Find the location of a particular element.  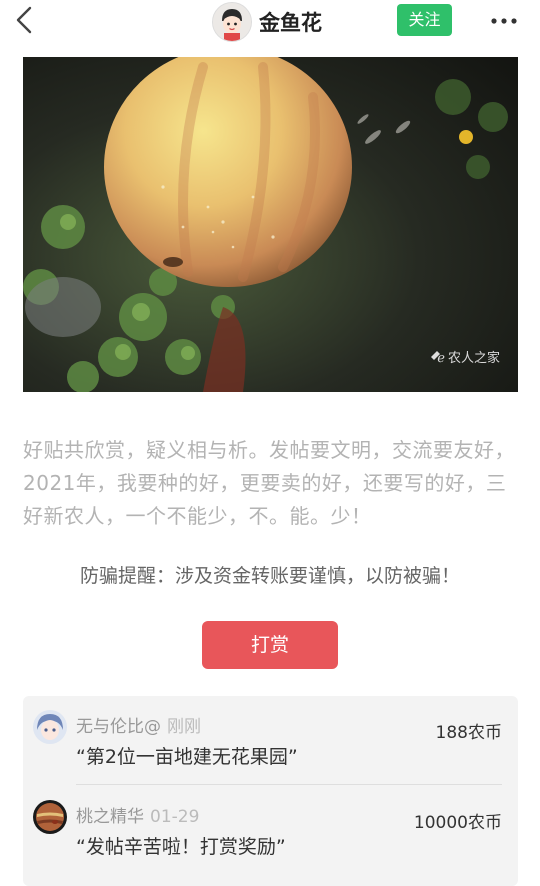

user-name: 桃之精华 is located at coordinates (110, 817).